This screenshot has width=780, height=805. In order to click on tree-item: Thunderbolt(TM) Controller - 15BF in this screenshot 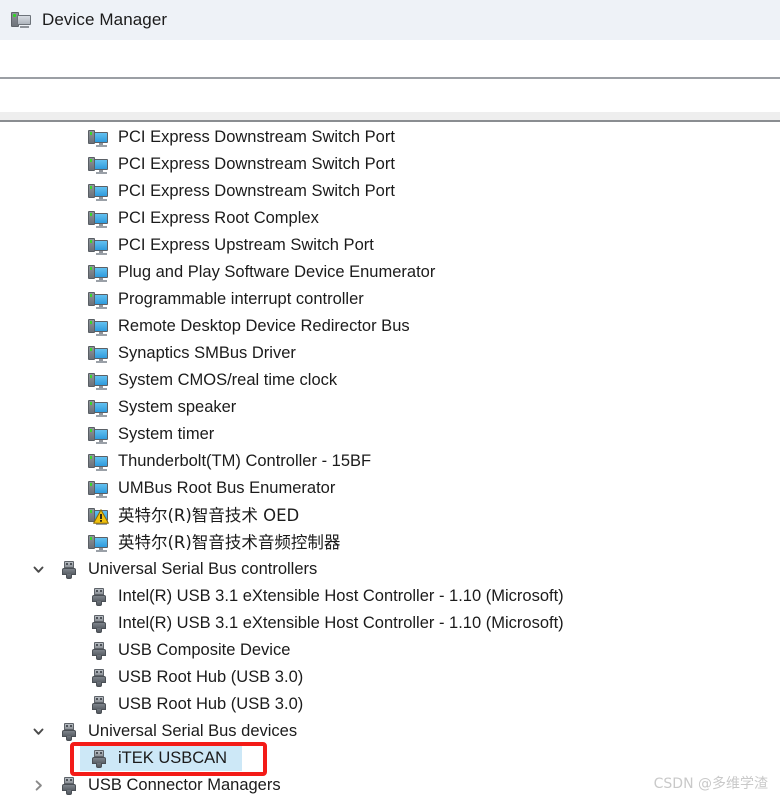, I will do `click(390, 461)`.